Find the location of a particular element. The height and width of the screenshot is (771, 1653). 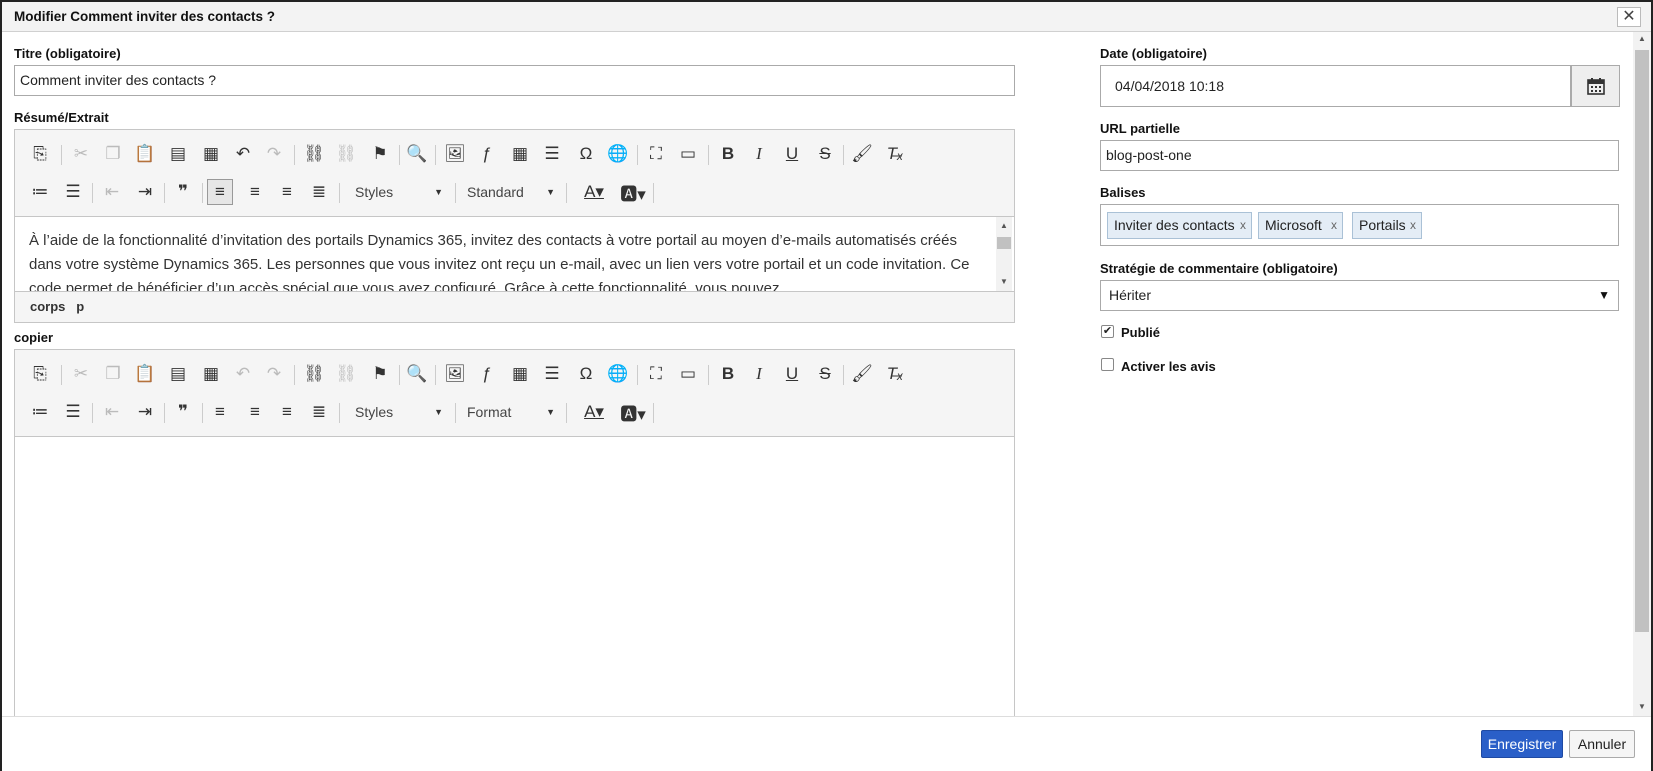

published-checkbox: ✔ is located at coordinates (1107, 331).